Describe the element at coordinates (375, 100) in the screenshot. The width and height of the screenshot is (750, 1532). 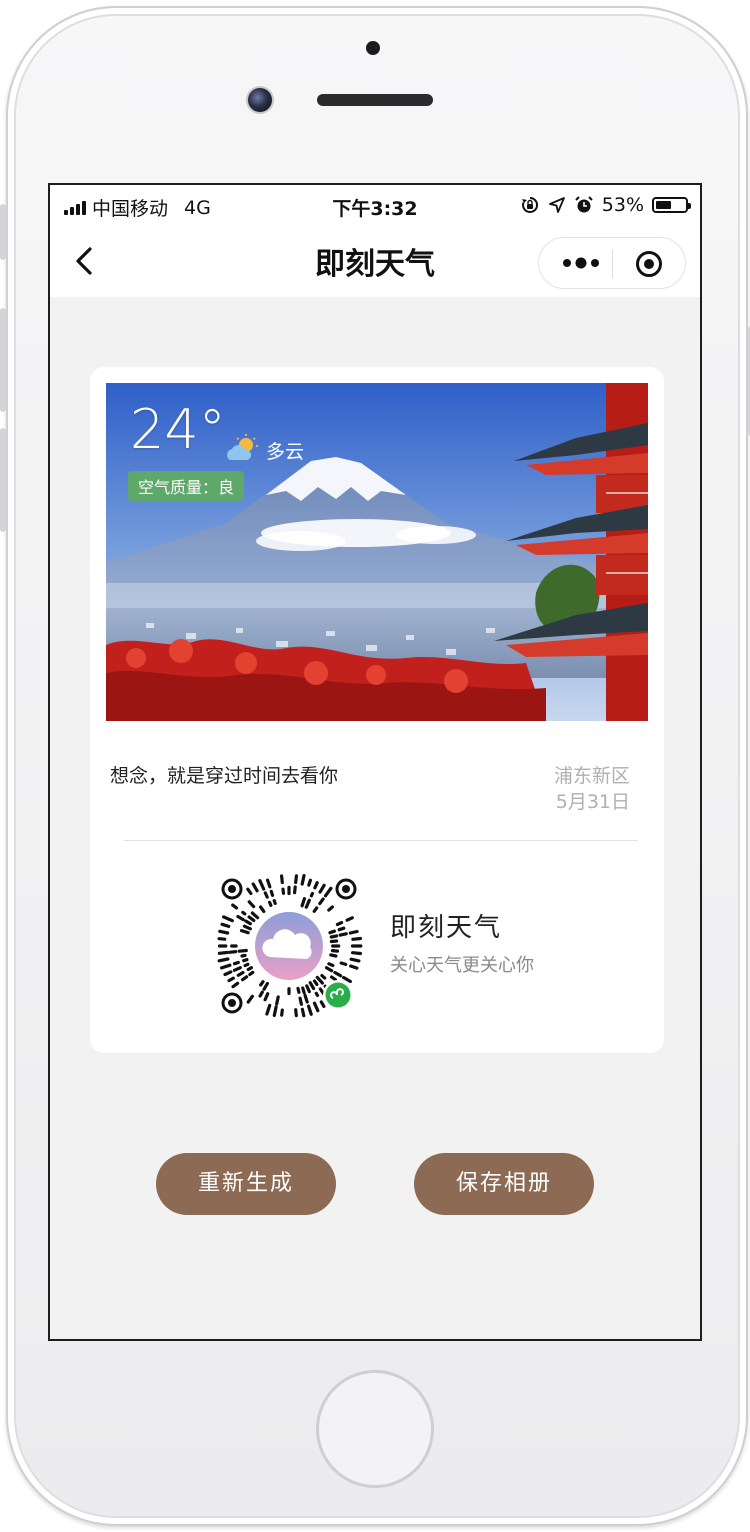
I see `earpiece-speaker` at that location.